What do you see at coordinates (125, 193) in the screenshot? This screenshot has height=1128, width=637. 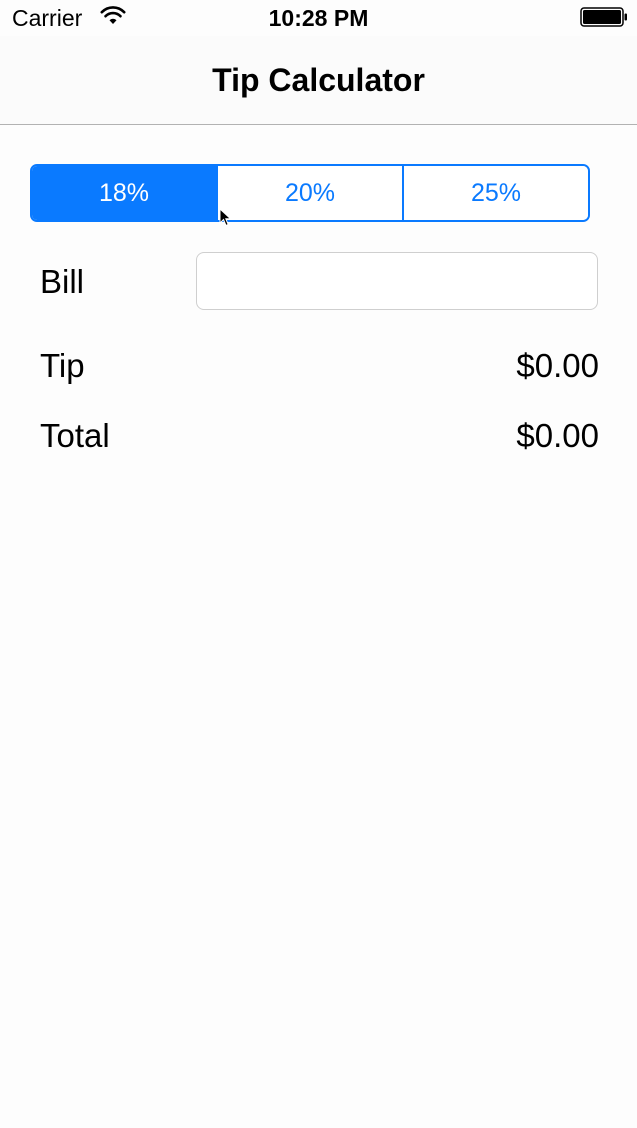 I see `tip-segment-18: 18%` at bounding box center [125, 193].